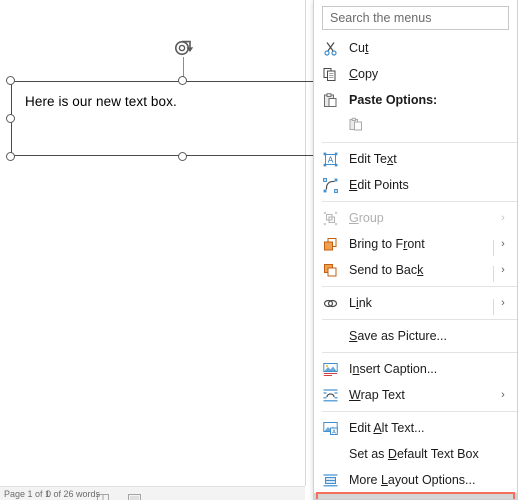 The height and width of the screenshot is (500, 518). I want to click on link-icon, so click(330, 303).